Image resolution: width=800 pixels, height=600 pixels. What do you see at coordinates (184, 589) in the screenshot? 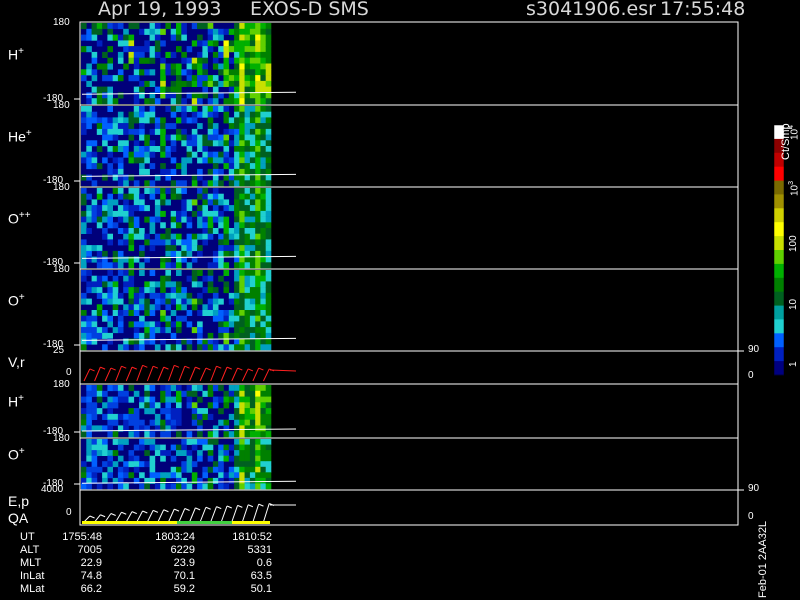
I see `footer-value: 59.2` at bounding box center [184, 589].